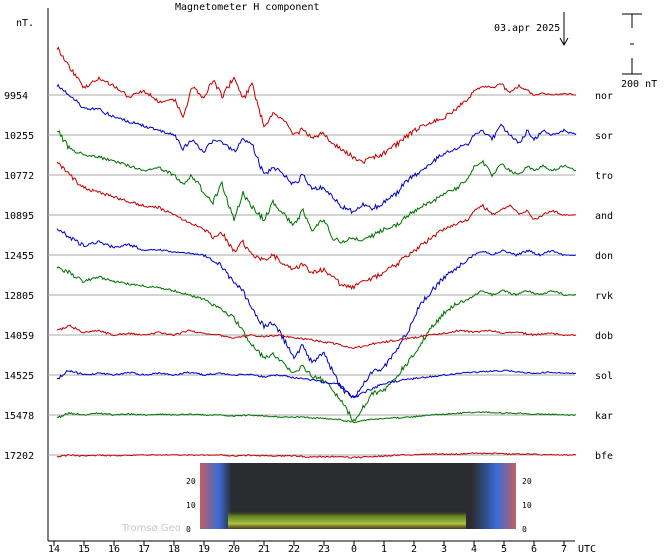 Image resolution: width=664 pixels, height=557 pixels. Describe the element at coordinates (564, 29) in the screenshot. I see `current-time-arrow` at that location.